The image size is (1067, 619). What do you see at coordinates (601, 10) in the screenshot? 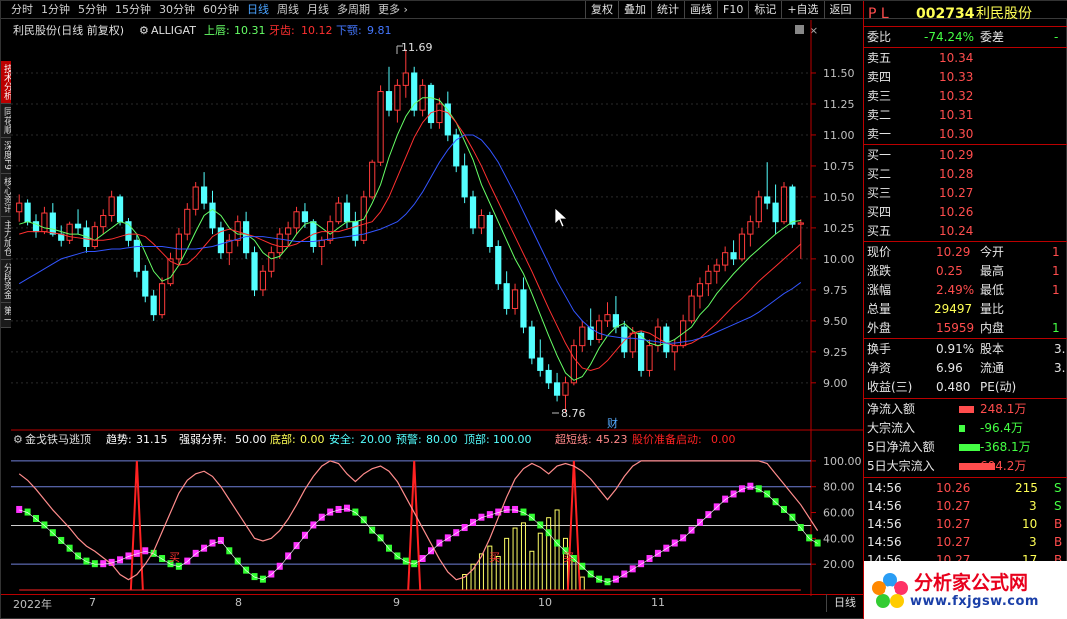
I see `toolbar-button-0: 复权` at bounding box center [601, 10].